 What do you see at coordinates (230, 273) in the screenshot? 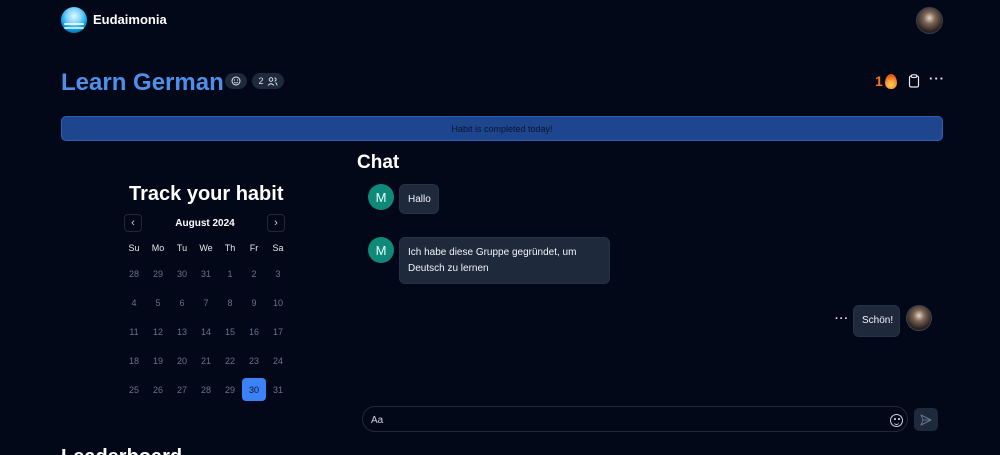
I see `calendar-day: 1` at bounding box center [230, 273].